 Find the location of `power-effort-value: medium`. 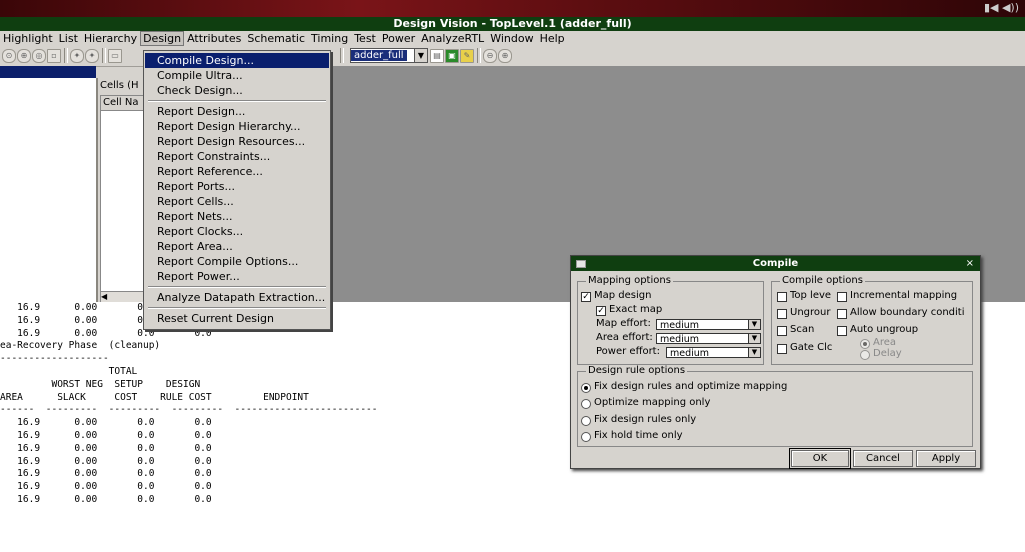

power-effort-value: medium is located at coordinates (690, 353).